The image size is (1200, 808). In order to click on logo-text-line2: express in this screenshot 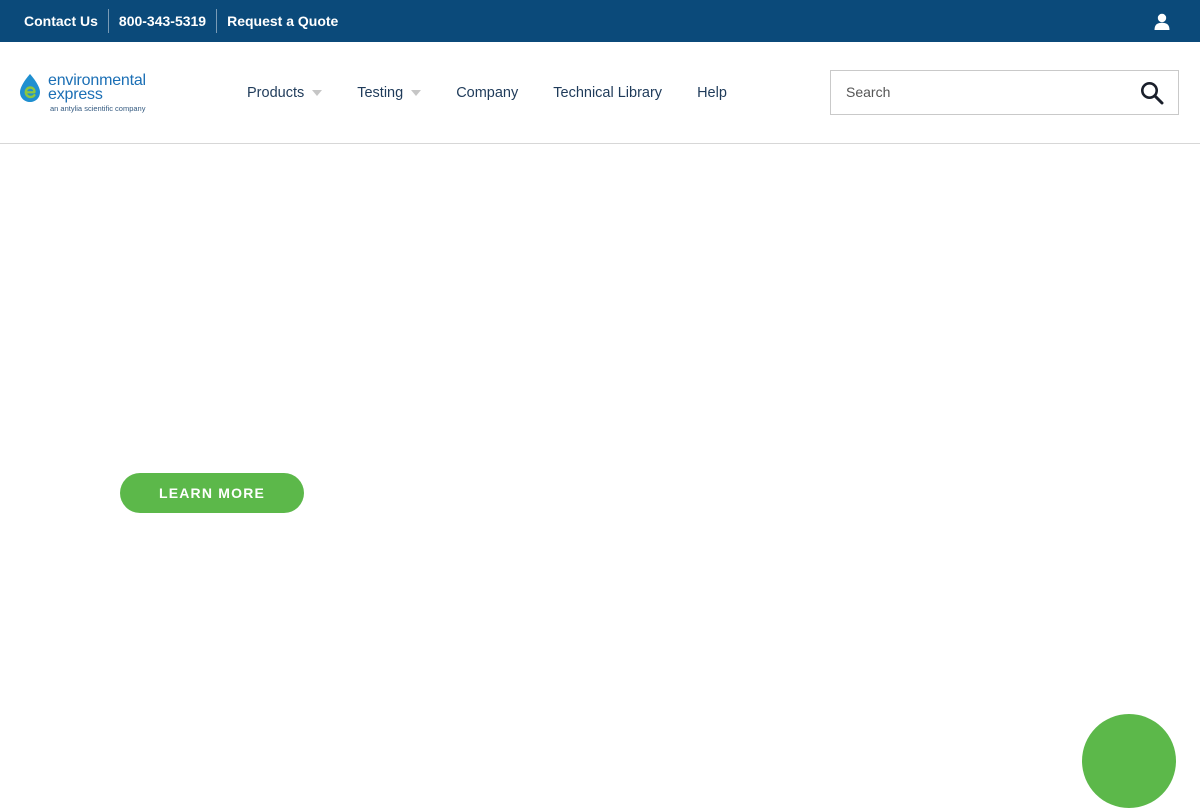, I will do `click(75, 94)`.